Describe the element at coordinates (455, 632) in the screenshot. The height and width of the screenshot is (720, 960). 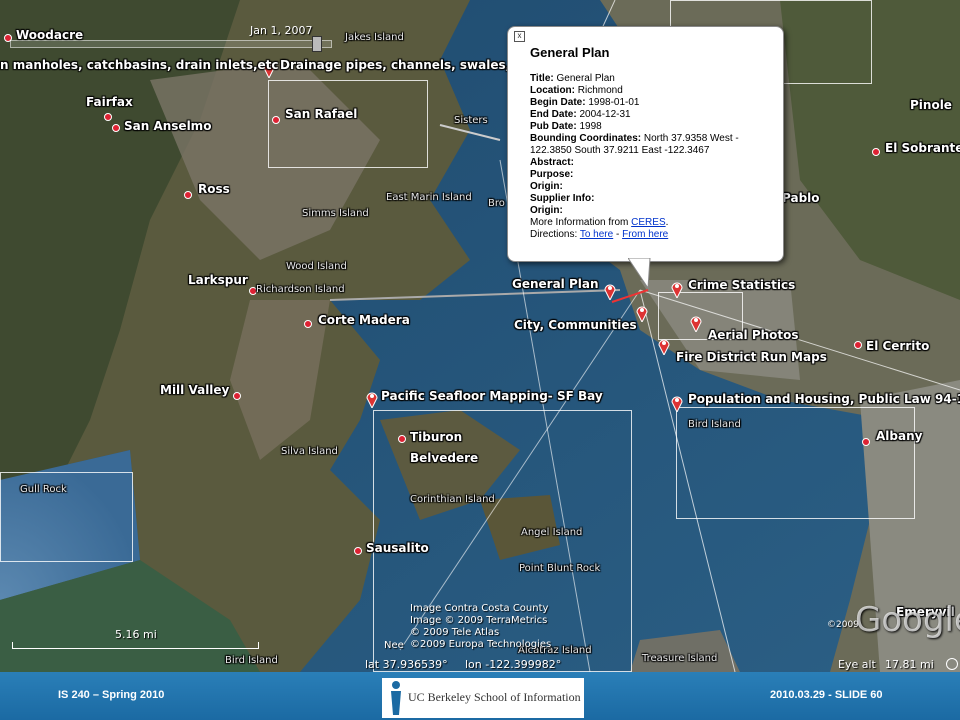
I see `credit-line: © 2009 Tele Atlas` at that location.